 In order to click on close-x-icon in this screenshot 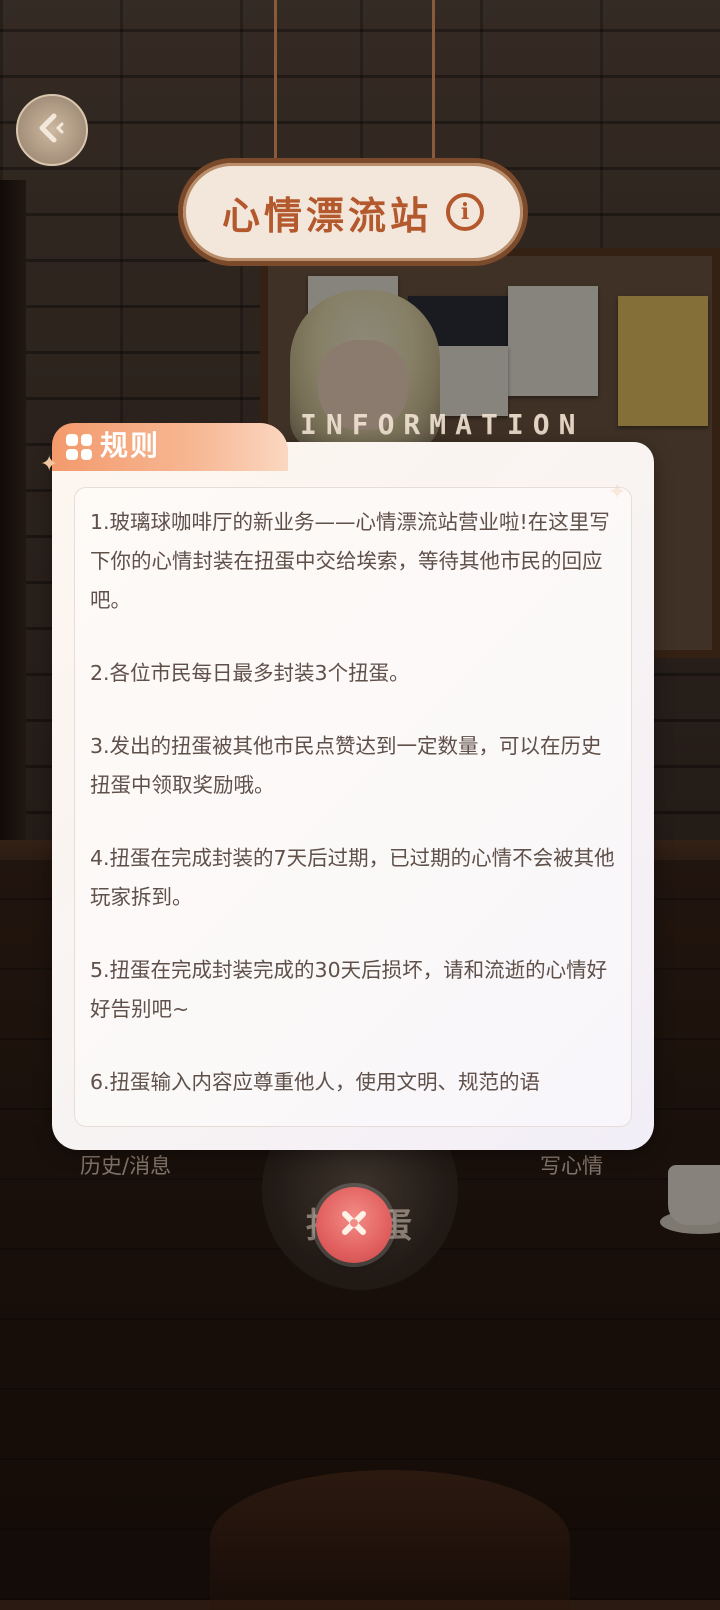, I will do `click(354, 1225)`.